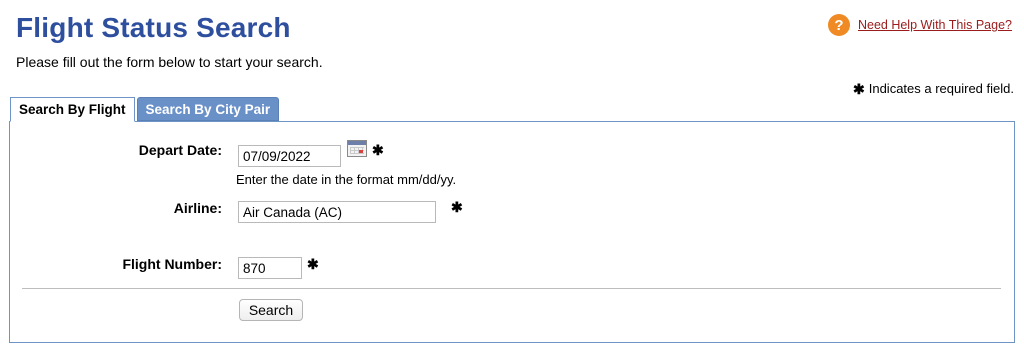 Image resolution: width=1024 pixels, height=350 pixels. Describe the element at coordinates (197, 208) in the screenshot. I see `airline-label: Airline:` at that location.